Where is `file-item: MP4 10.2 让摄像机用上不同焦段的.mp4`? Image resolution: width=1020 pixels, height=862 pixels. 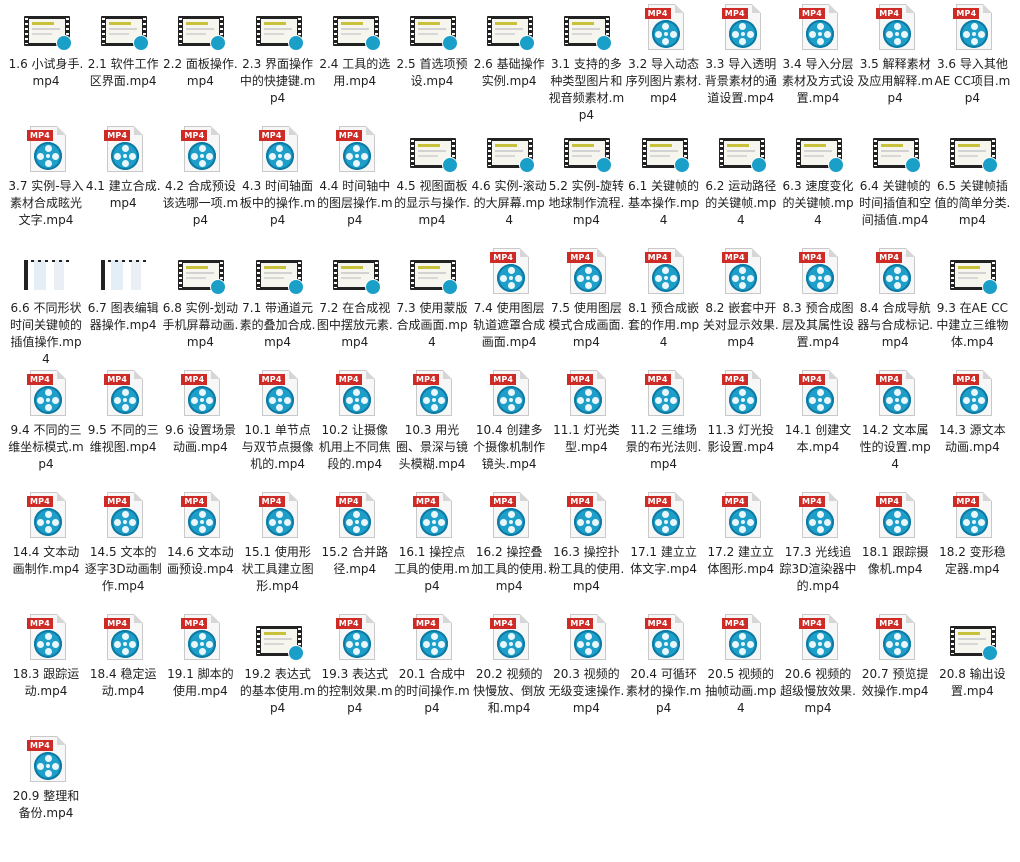
file-item: MP4 10.2 让摄像机用上不同焦段的.mp4 is located at coordinates (355, 420).